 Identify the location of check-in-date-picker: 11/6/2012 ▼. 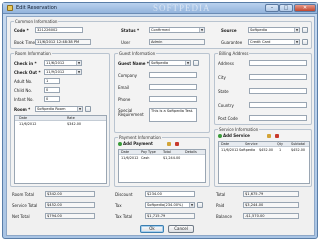
(63, 63).